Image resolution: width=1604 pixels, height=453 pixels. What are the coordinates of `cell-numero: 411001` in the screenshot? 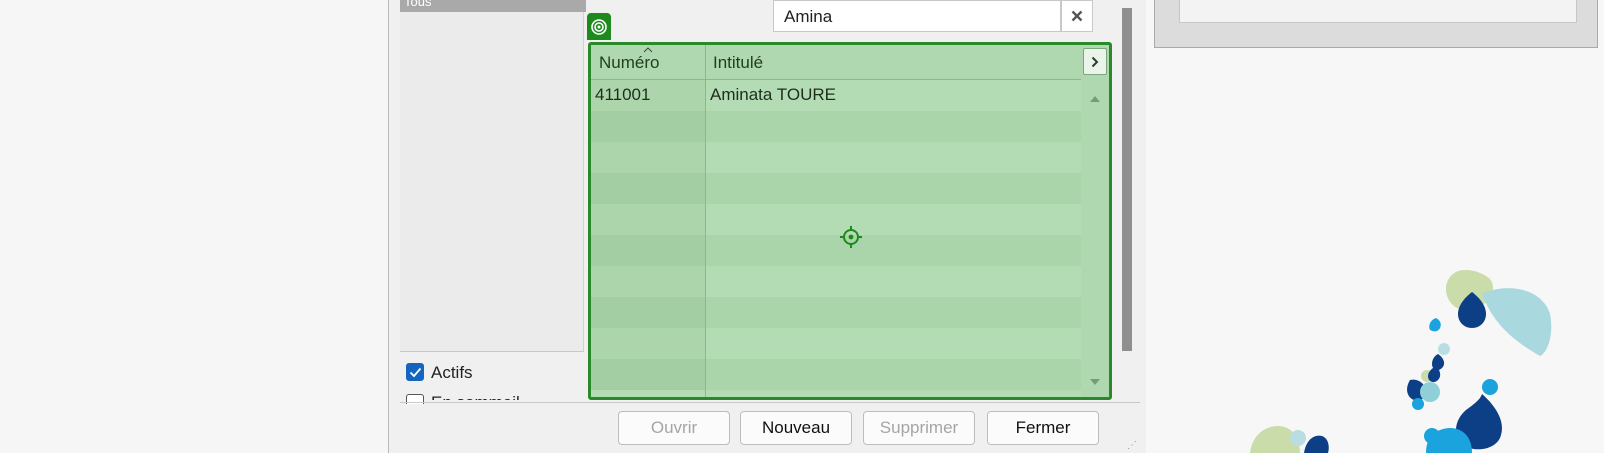 It's located at (623, 94).